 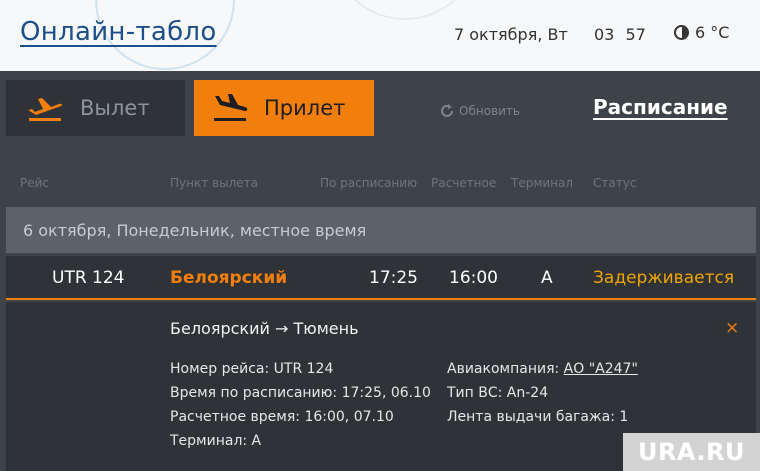 What do you see at coordinates (34, 183) in the screenshot?
I see `column-header-flight: Рейс` at bounding box center [34, 183].